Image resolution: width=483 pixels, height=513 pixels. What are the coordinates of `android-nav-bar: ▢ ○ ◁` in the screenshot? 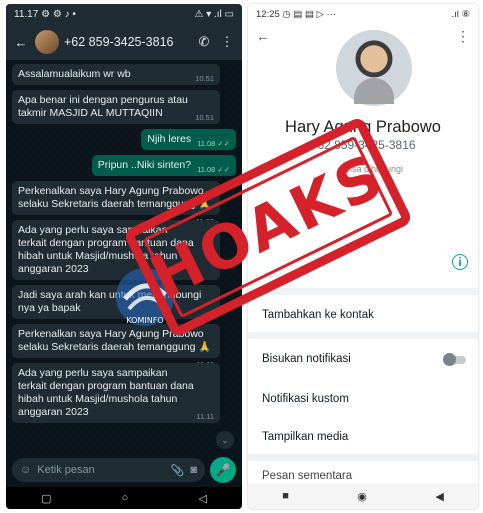 It's located at (124, 498).